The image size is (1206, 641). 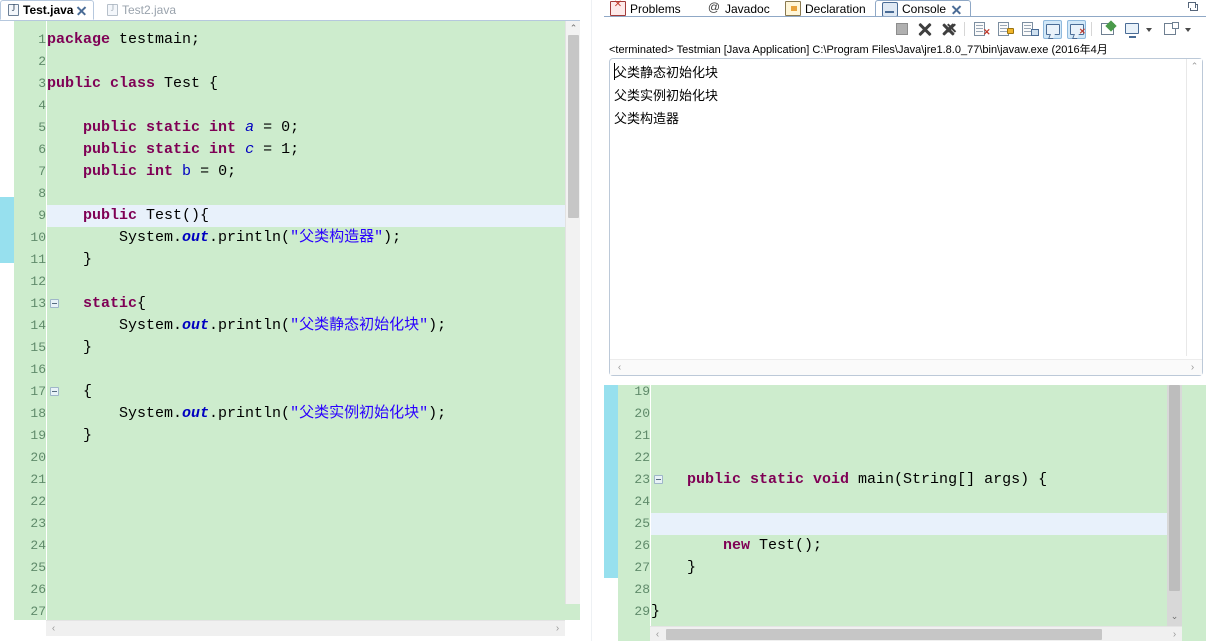 What do you see at coordinates (640, 513) in the screenshot?
I see `line-number-gutter: 19 20 21 22 23 24 25 26 27 28 29` at bounding box center [640, 513].